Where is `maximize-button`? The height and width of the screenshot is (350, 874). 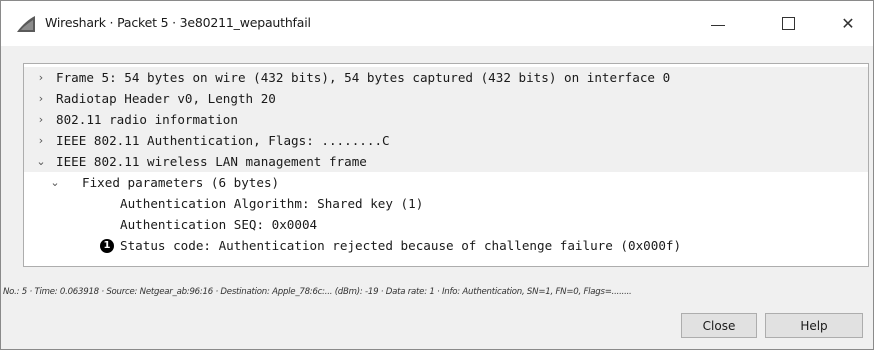 maximize-button is located at coordinates (788, 23).